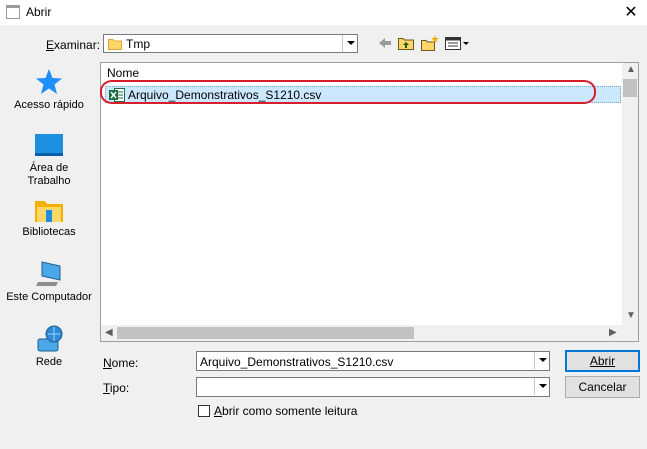  Describe the element at coordinates (218, 411) in the screenshot. I see `readonly-label-mnemonic: A` at that location.